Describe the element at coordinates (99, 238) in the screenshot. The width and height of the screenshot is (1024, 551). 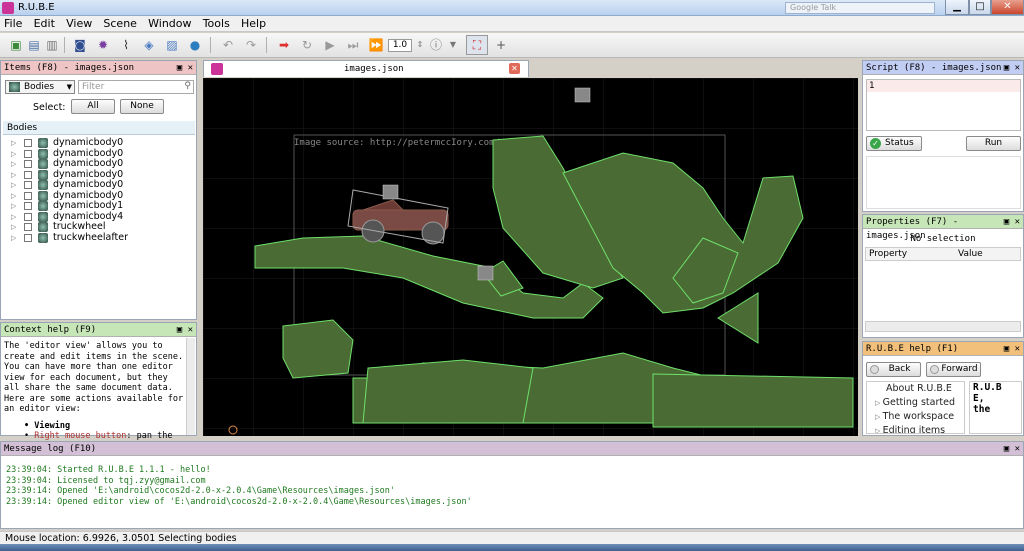
I see `list-item: ▷ truckwheelafter` at that location.